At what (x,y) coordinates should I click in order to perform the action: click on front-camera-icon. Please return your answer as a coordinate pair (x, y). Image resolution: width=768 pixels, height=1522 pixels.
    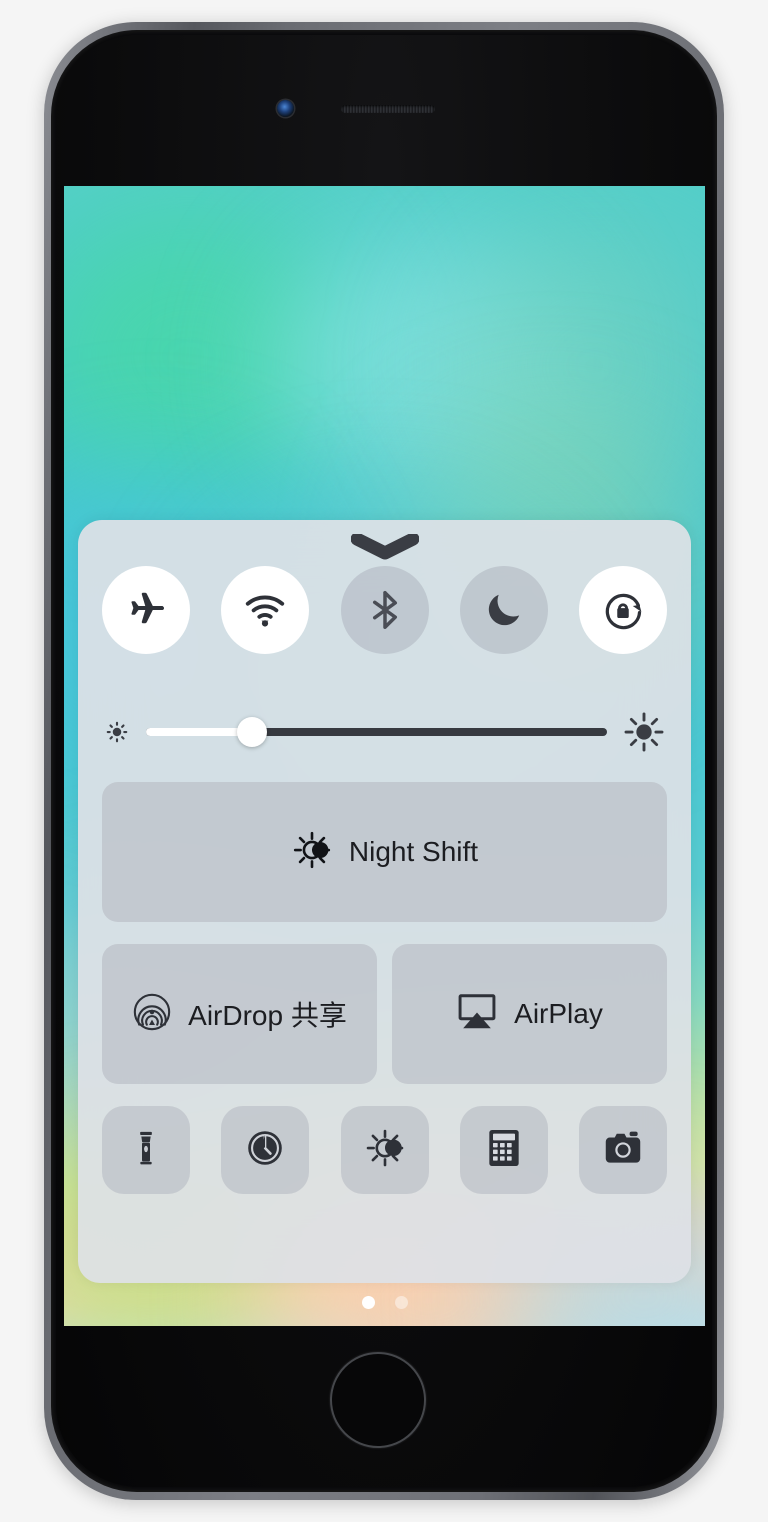
    Looking at the image, I should click on (285, 108).